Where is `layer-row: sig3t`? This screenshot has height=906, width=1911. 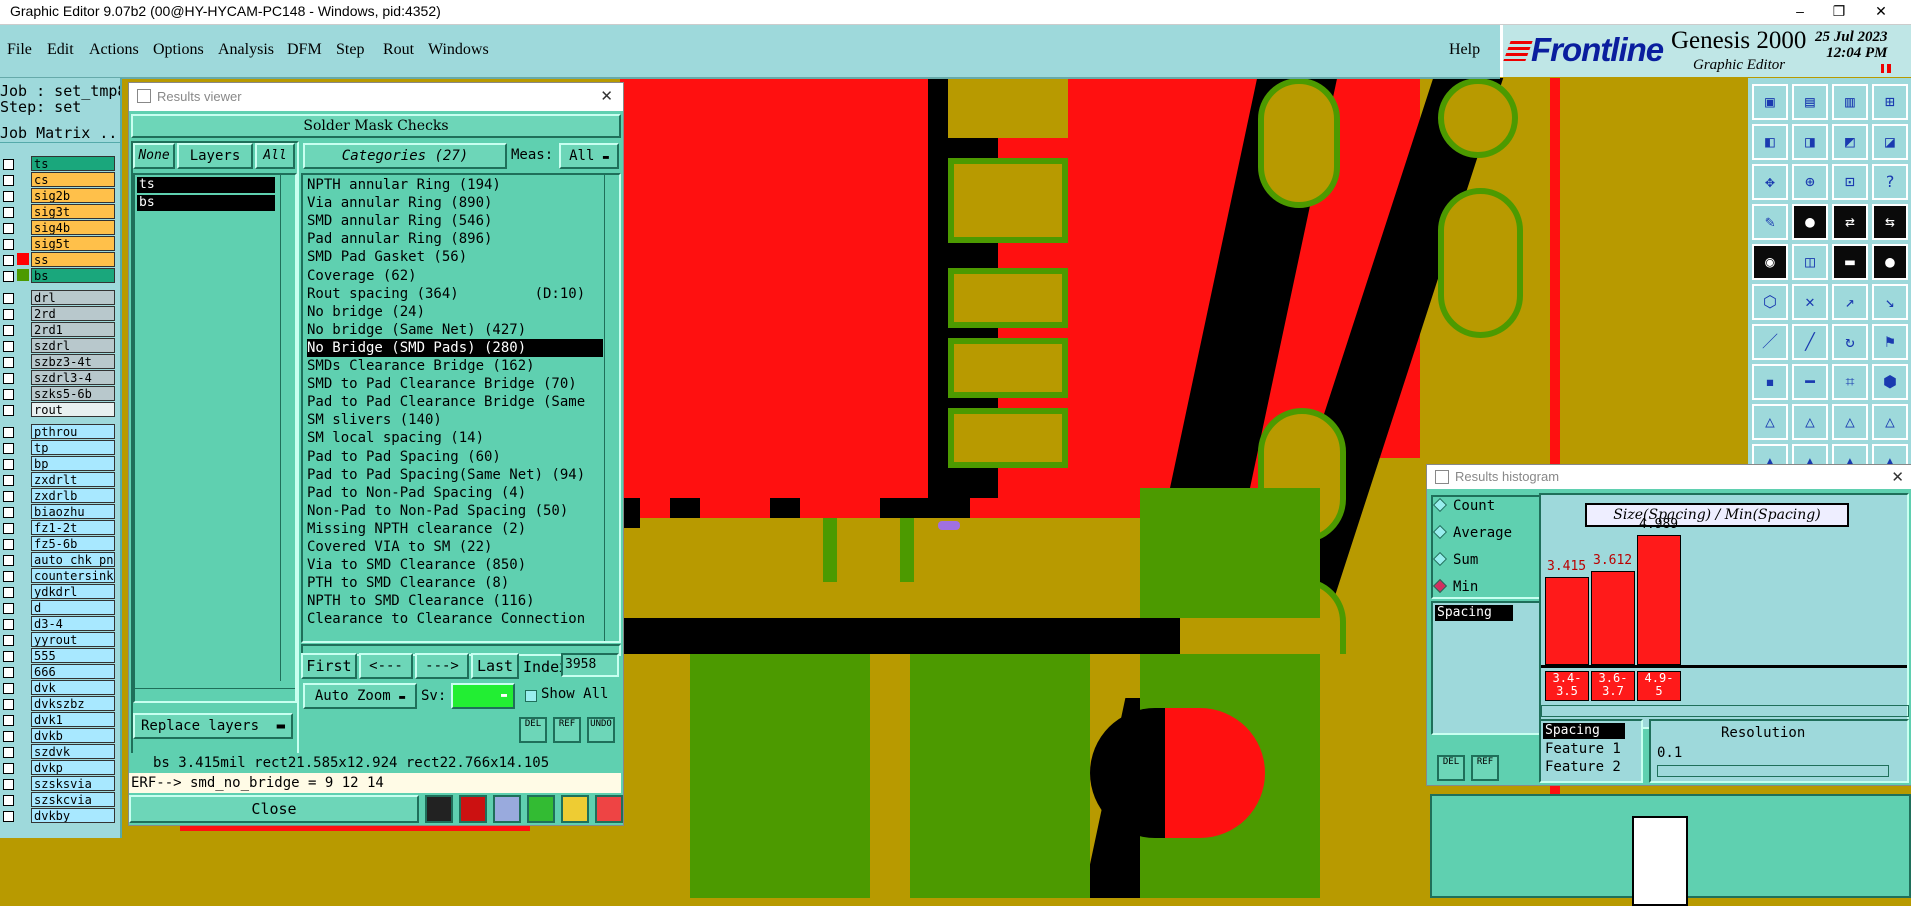
layer-row: sig3t is located at coordinates (58, 211).